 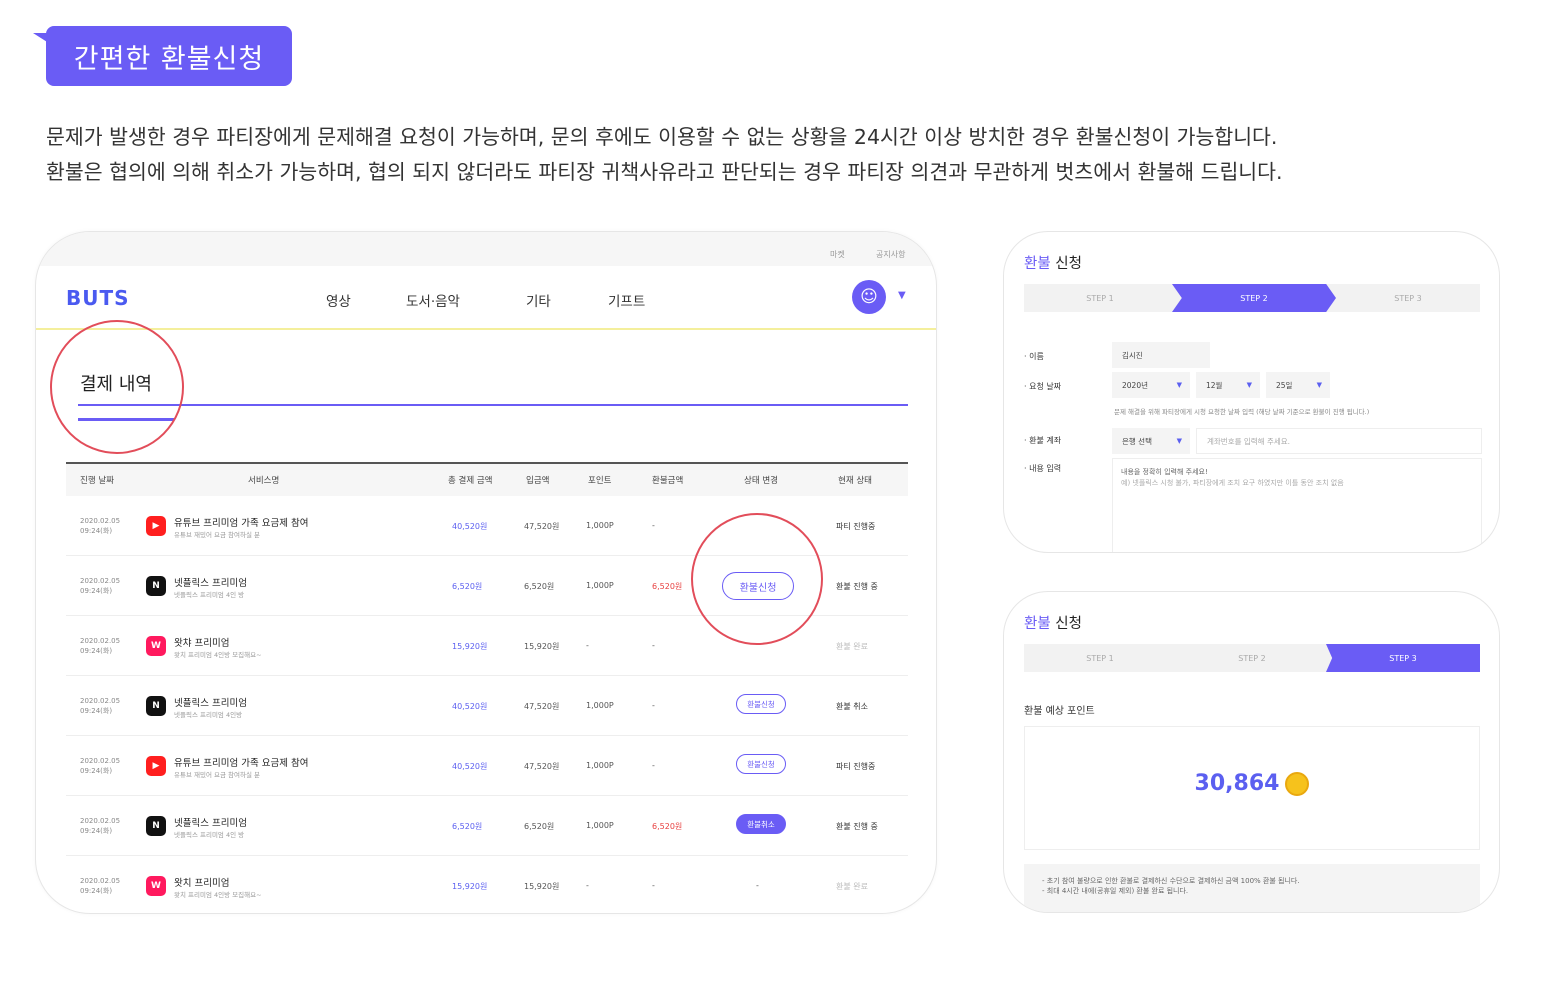 What do you see at coordinates (217, 775) in the screenshot?
I see `service-subtitle: 유튜브 재밌어 요금 참여하실 분` at bounding box center [217, 775].